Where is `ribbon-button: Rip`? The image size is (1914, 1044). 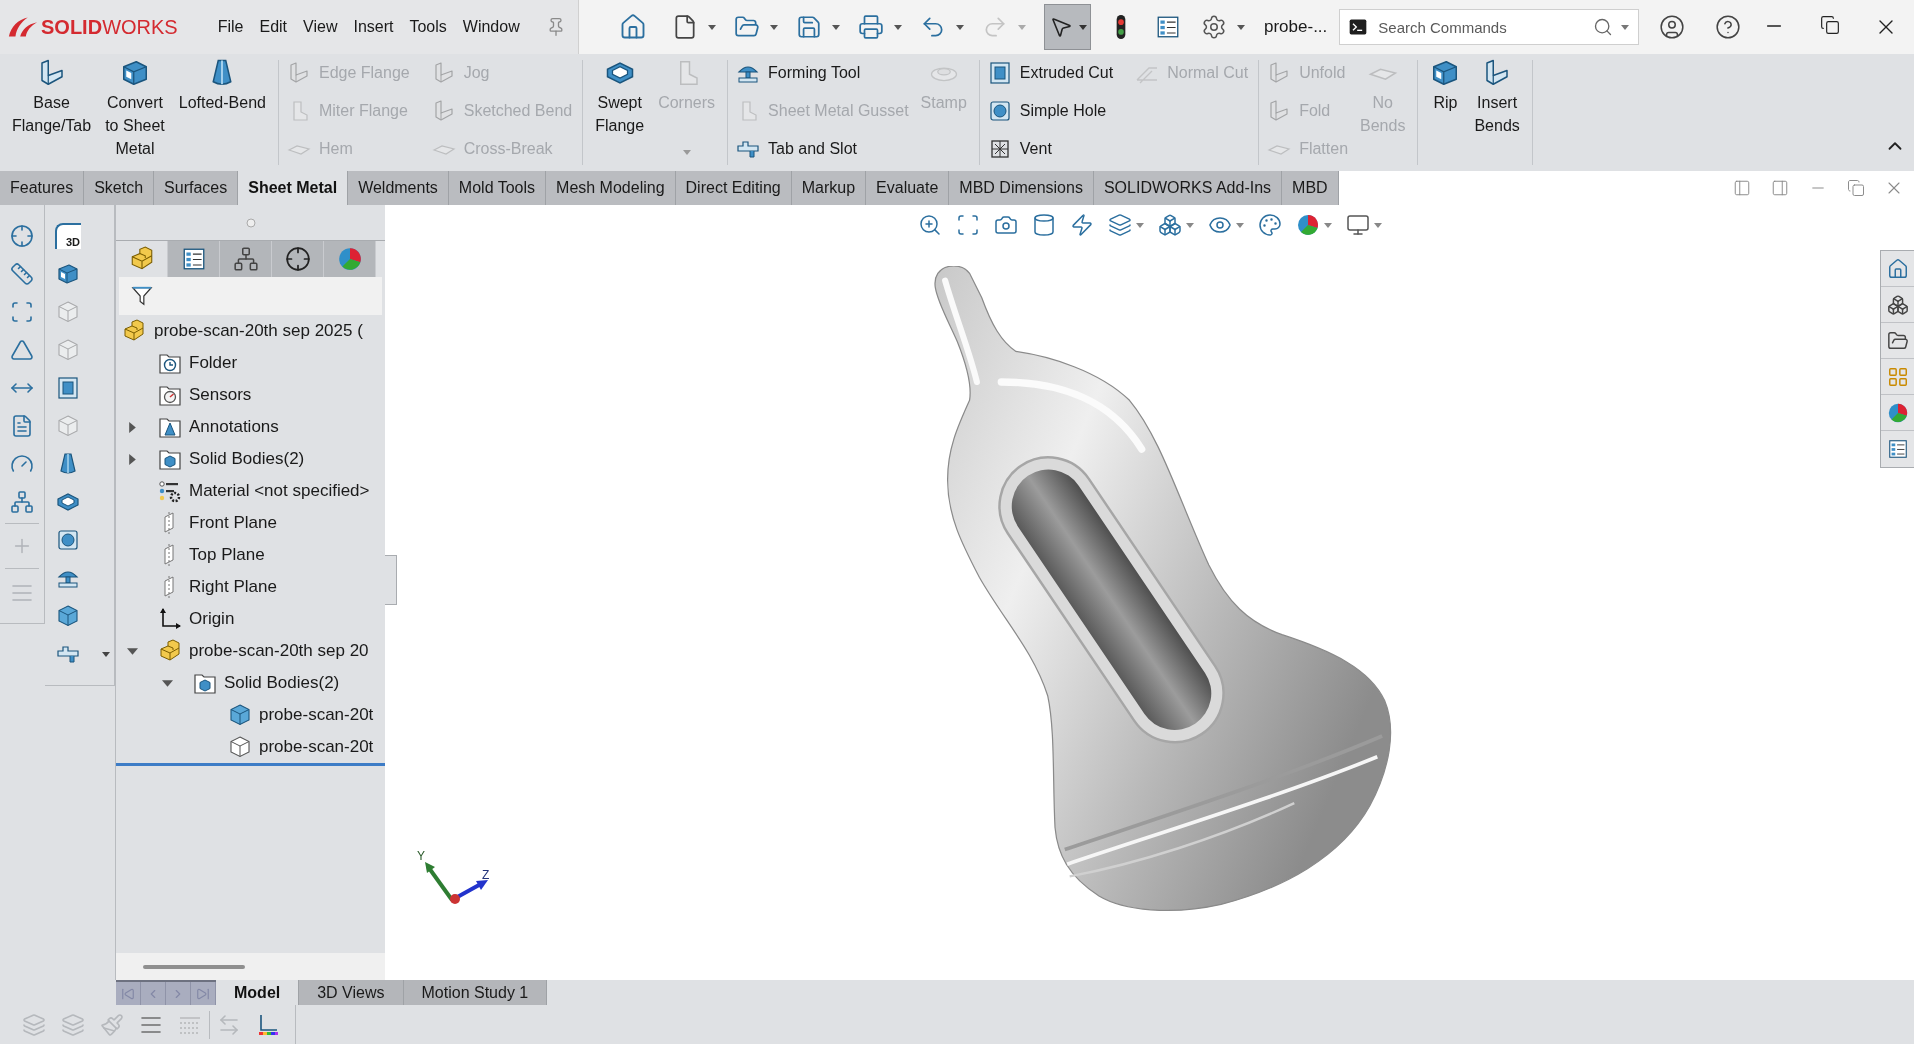 ribbon-button: Rip is located at coordinates (1445, 84).